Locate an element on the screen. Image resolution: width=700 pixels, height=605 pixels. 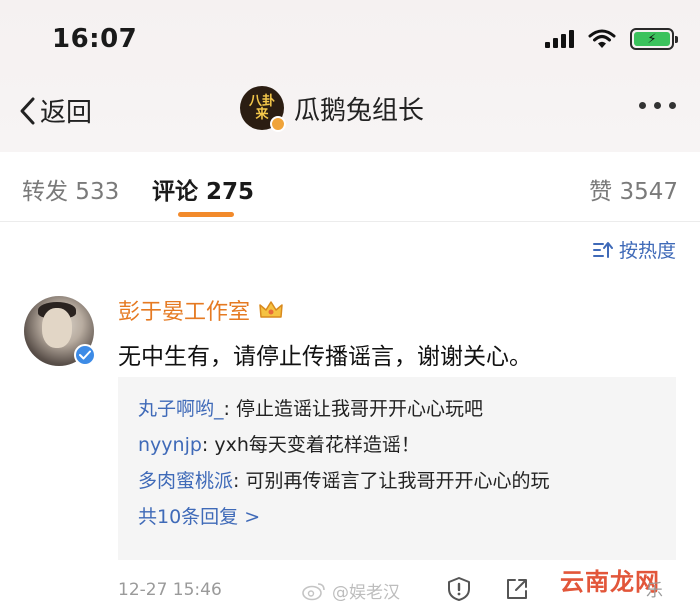
tab-comment: 评论 275 is located at coordinates (203, 189).